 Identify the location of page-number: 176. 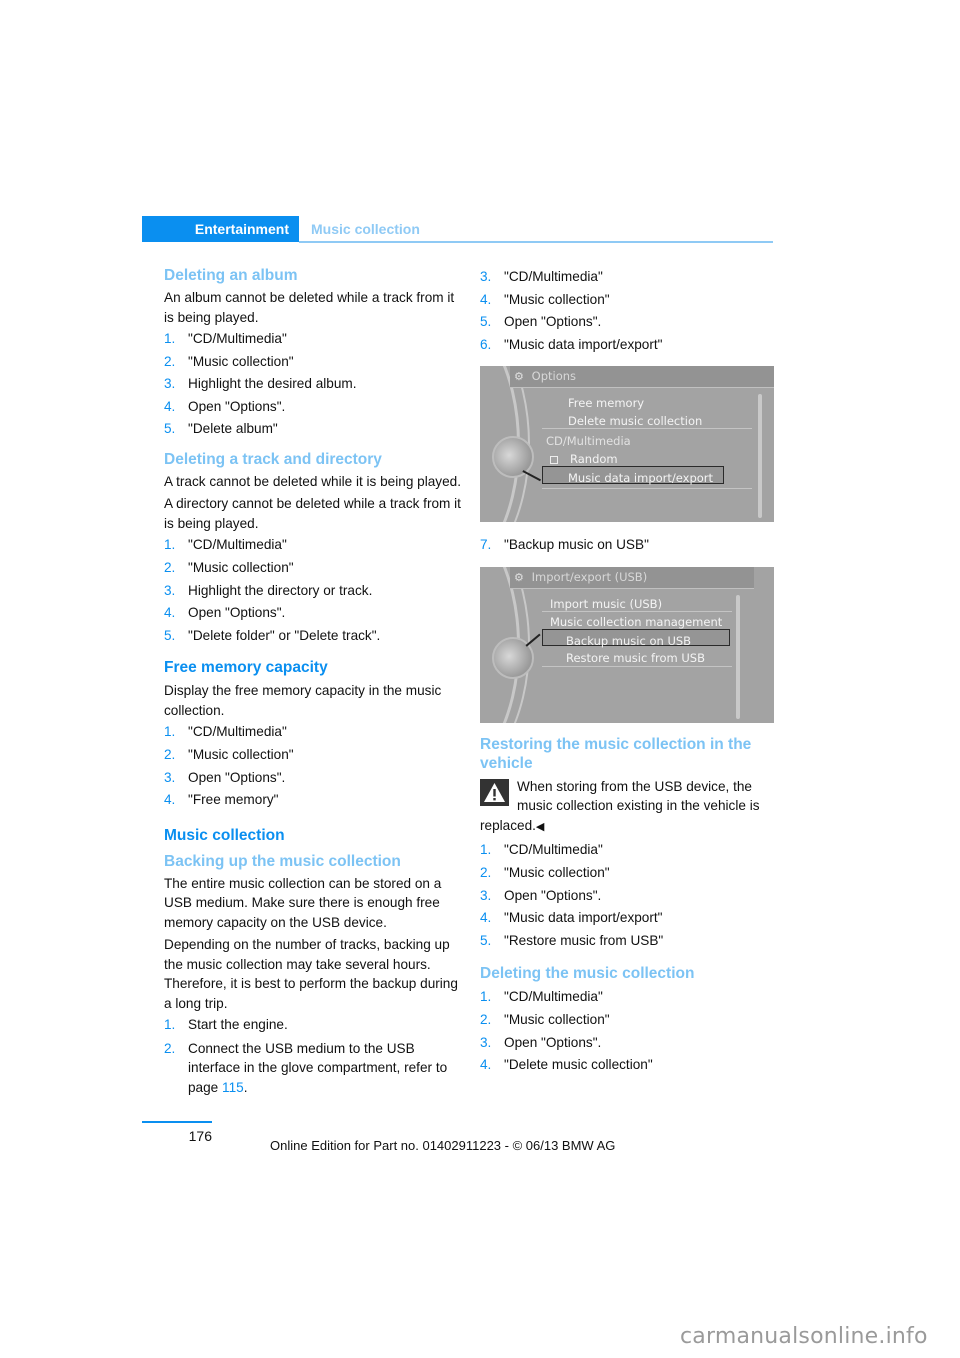
(200, 1136).